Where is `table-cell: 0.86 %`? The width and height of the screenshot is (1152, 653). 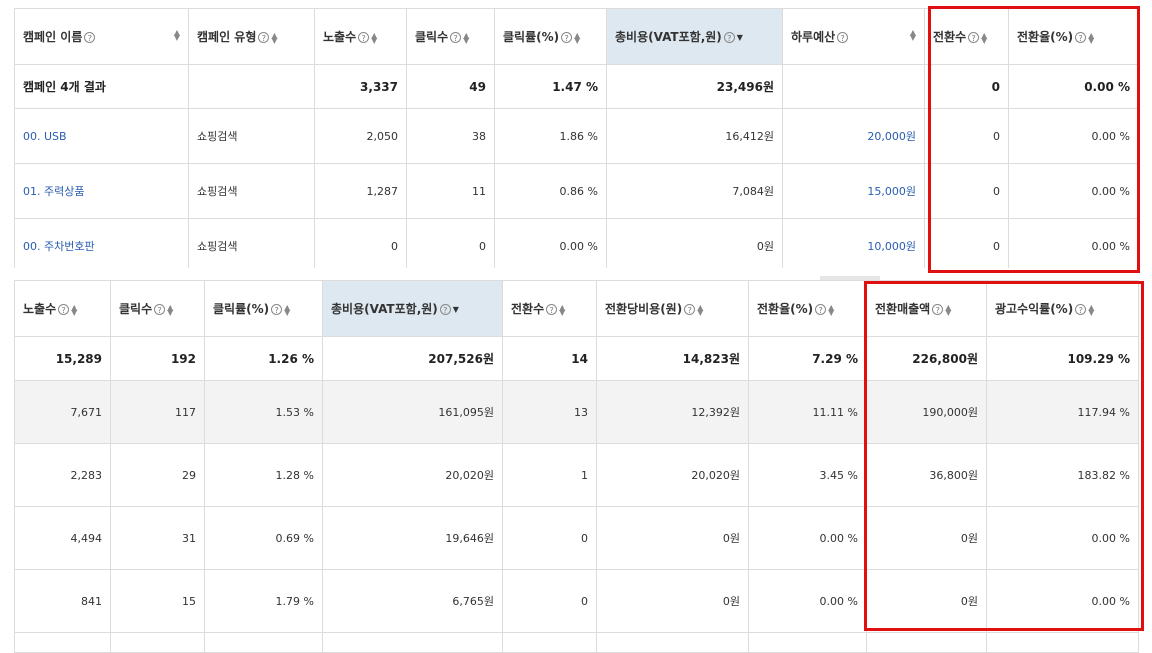 table-cell: 0.86 % is located at coordinates (550, 191).